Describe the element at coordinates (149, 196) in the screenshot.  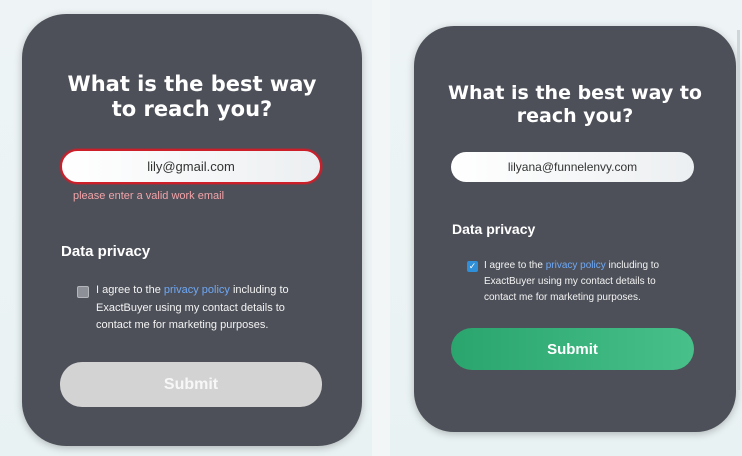
I see `email-error-message: please enter a valid work email` at that location.